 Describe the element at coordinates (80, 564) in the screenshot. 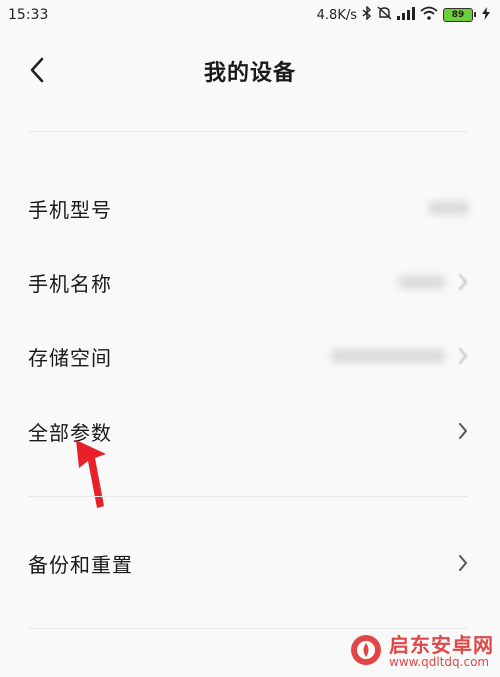

I see `row-label: 备份和重置` at that location.